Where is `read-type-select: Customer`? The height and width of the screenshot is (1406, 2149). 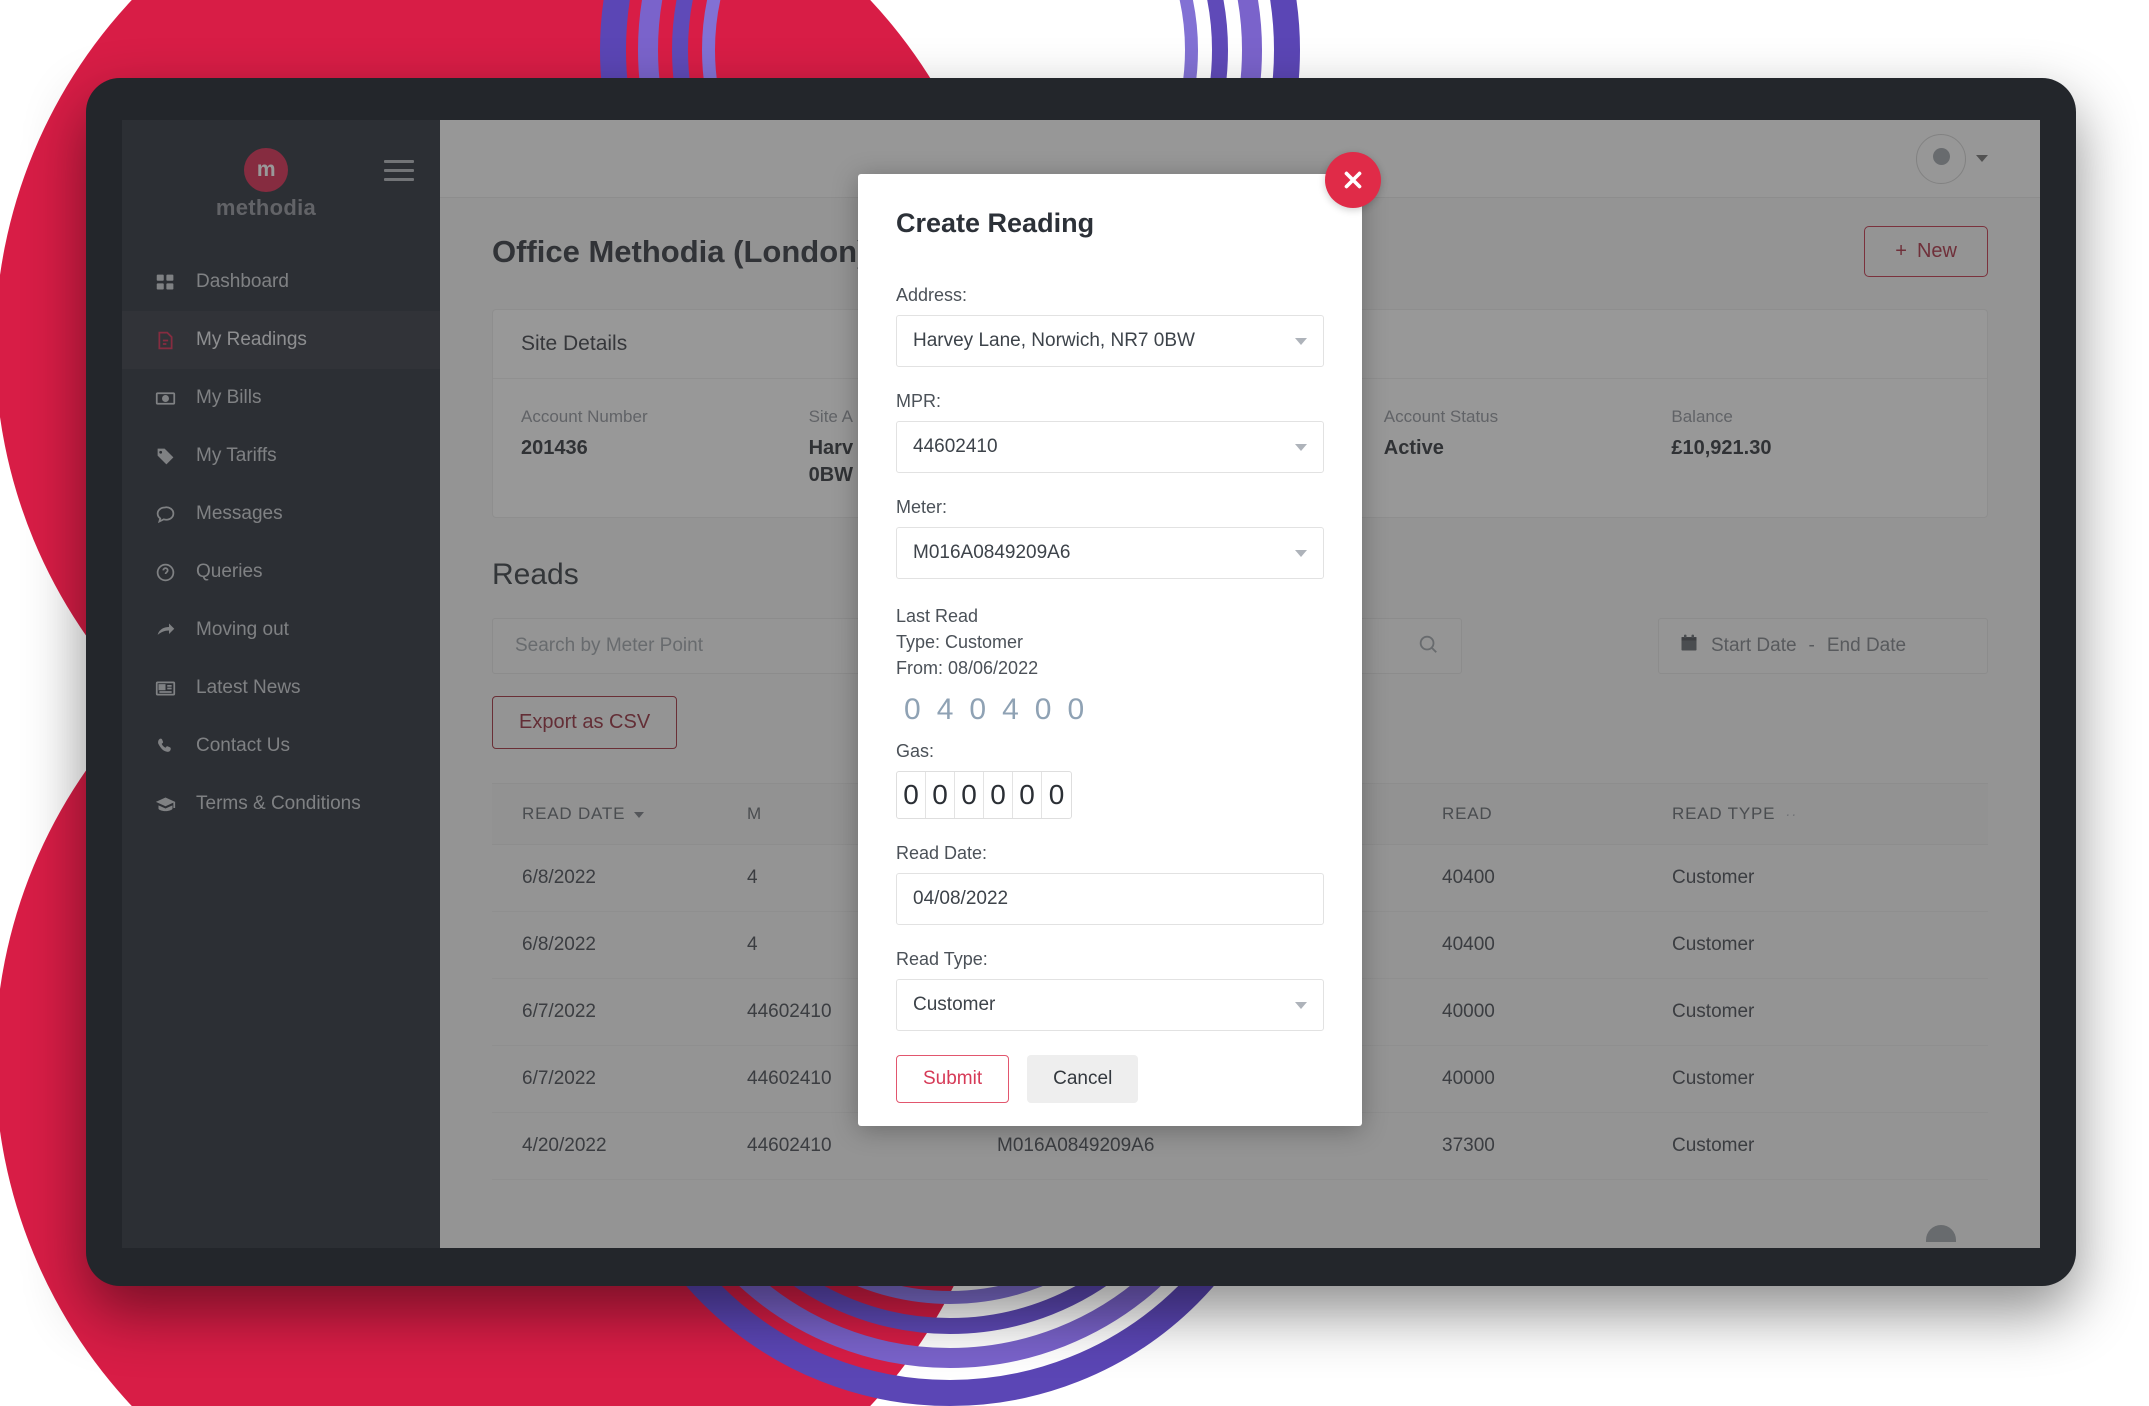
read-type-select: Customer is located at coordinates (1110, 1005).